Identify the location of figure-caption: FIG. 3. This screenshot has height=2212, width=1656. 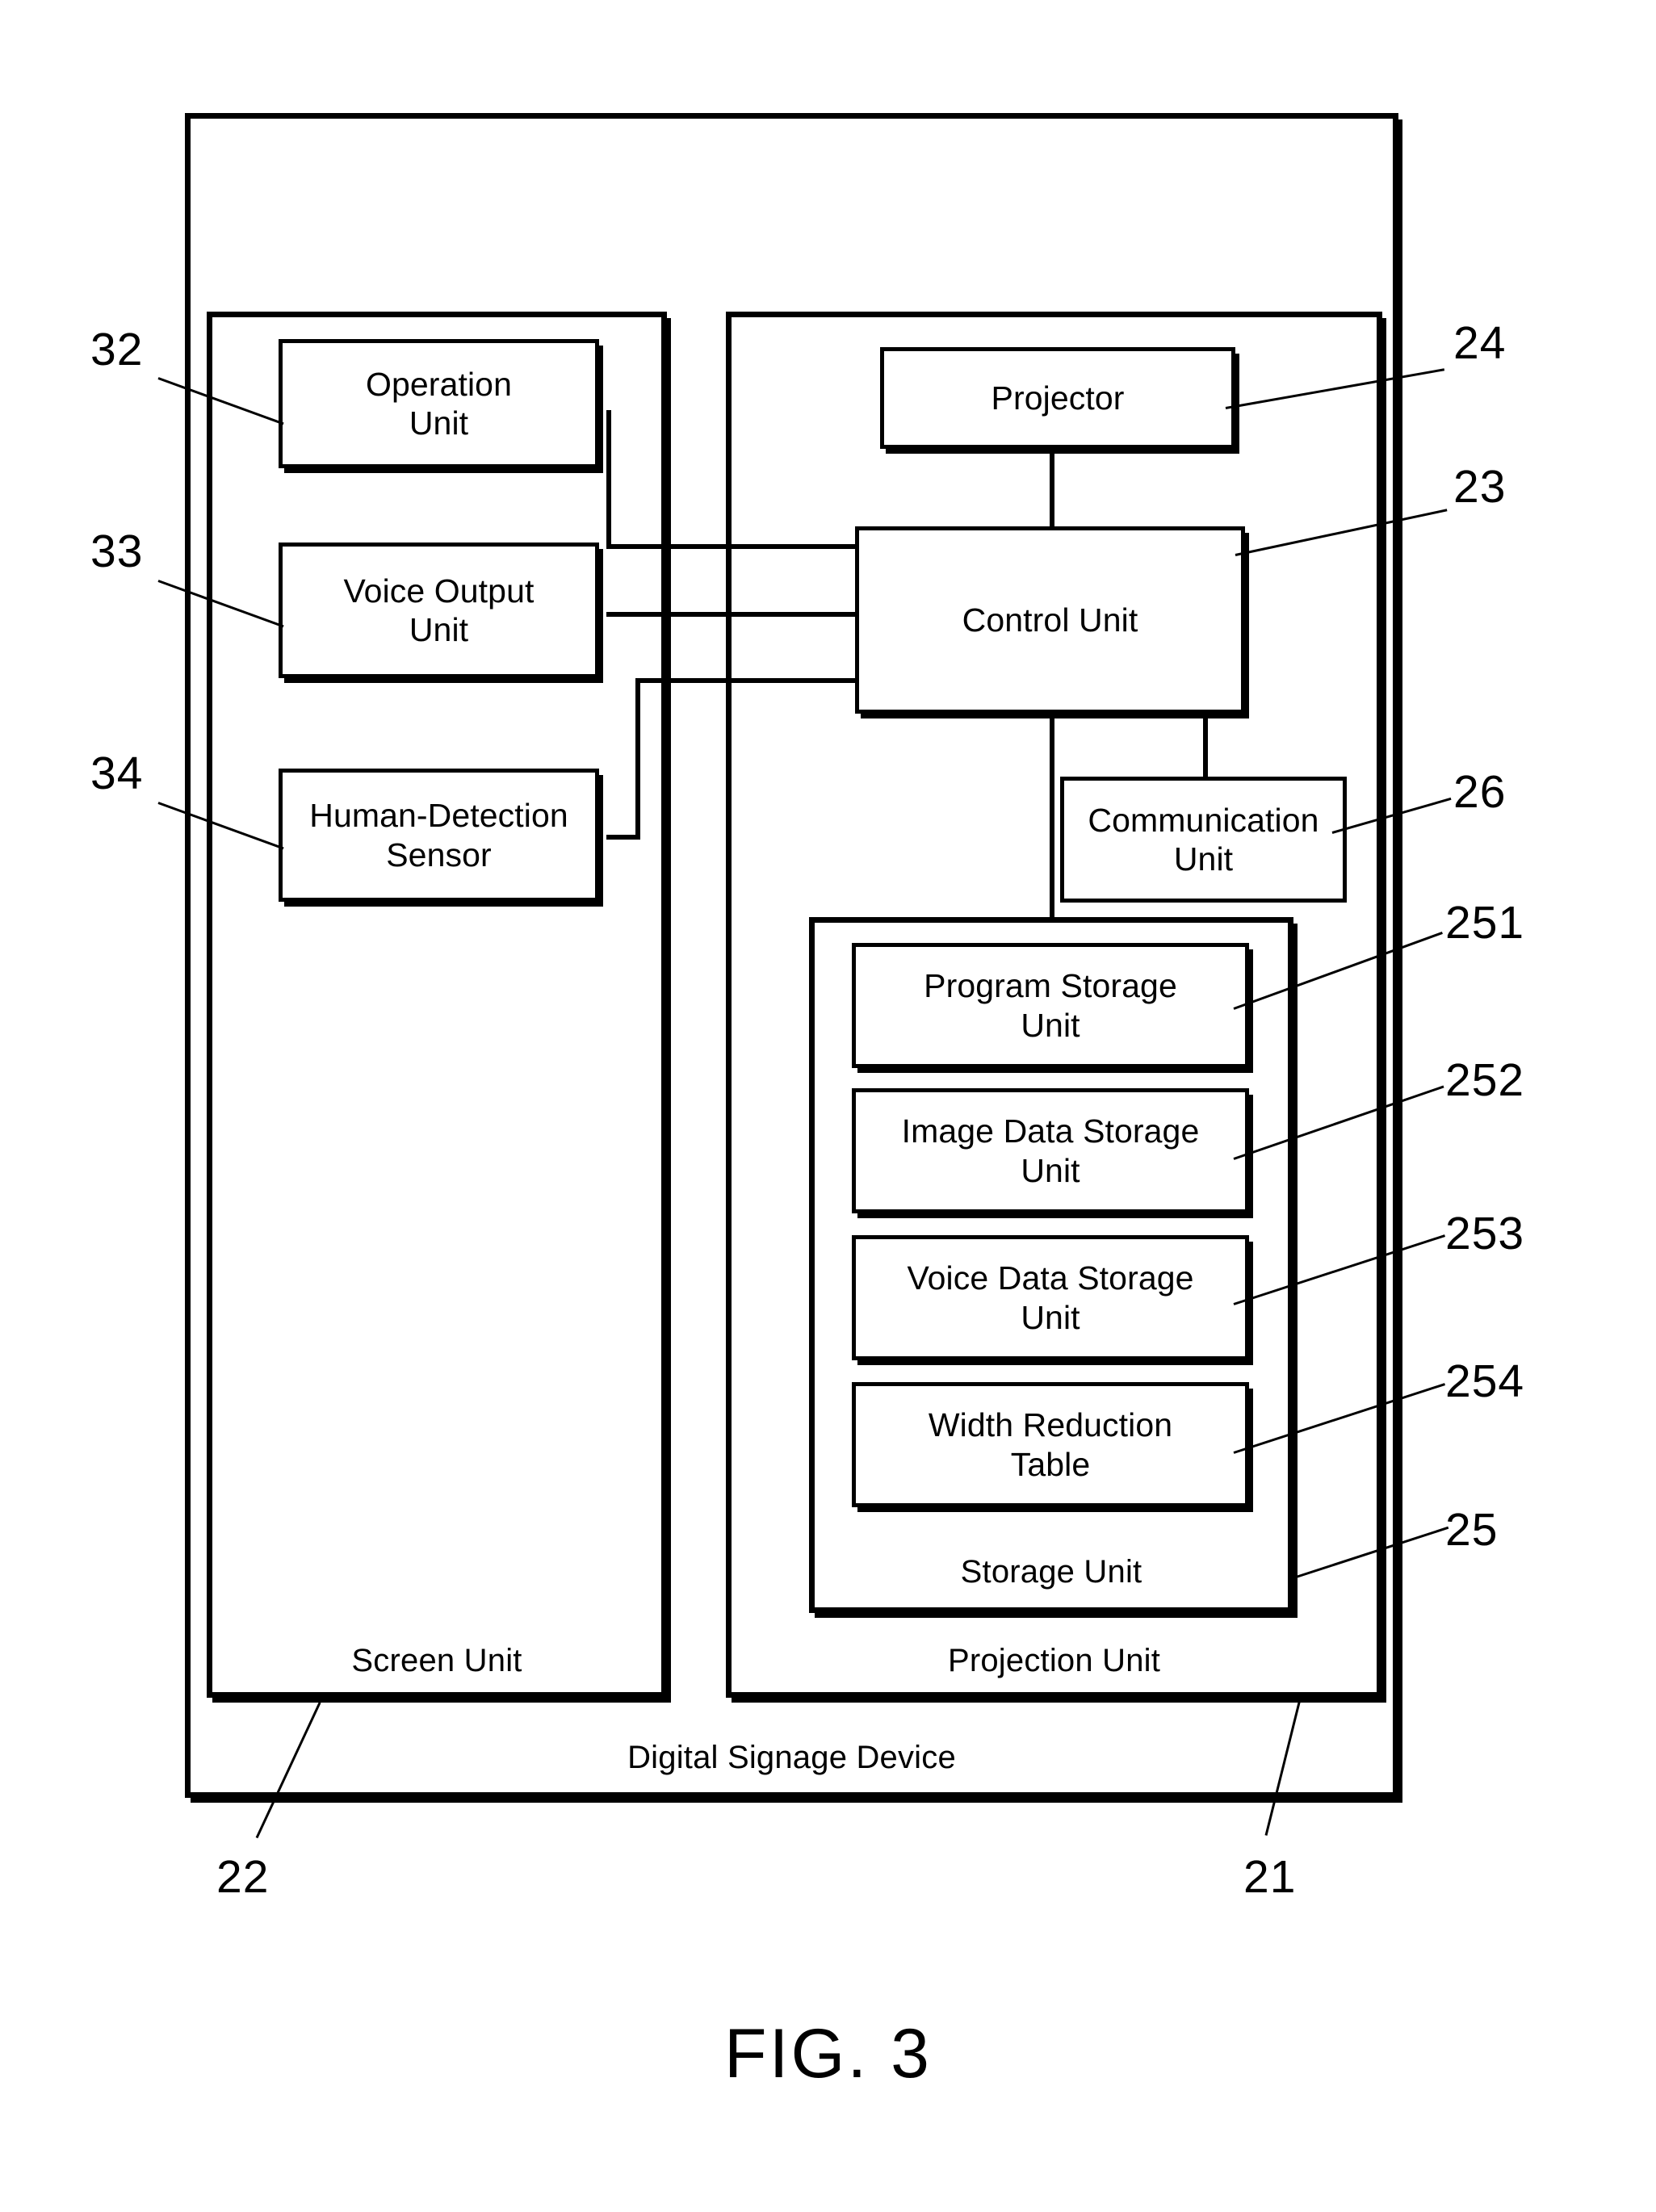
(828, 2054).